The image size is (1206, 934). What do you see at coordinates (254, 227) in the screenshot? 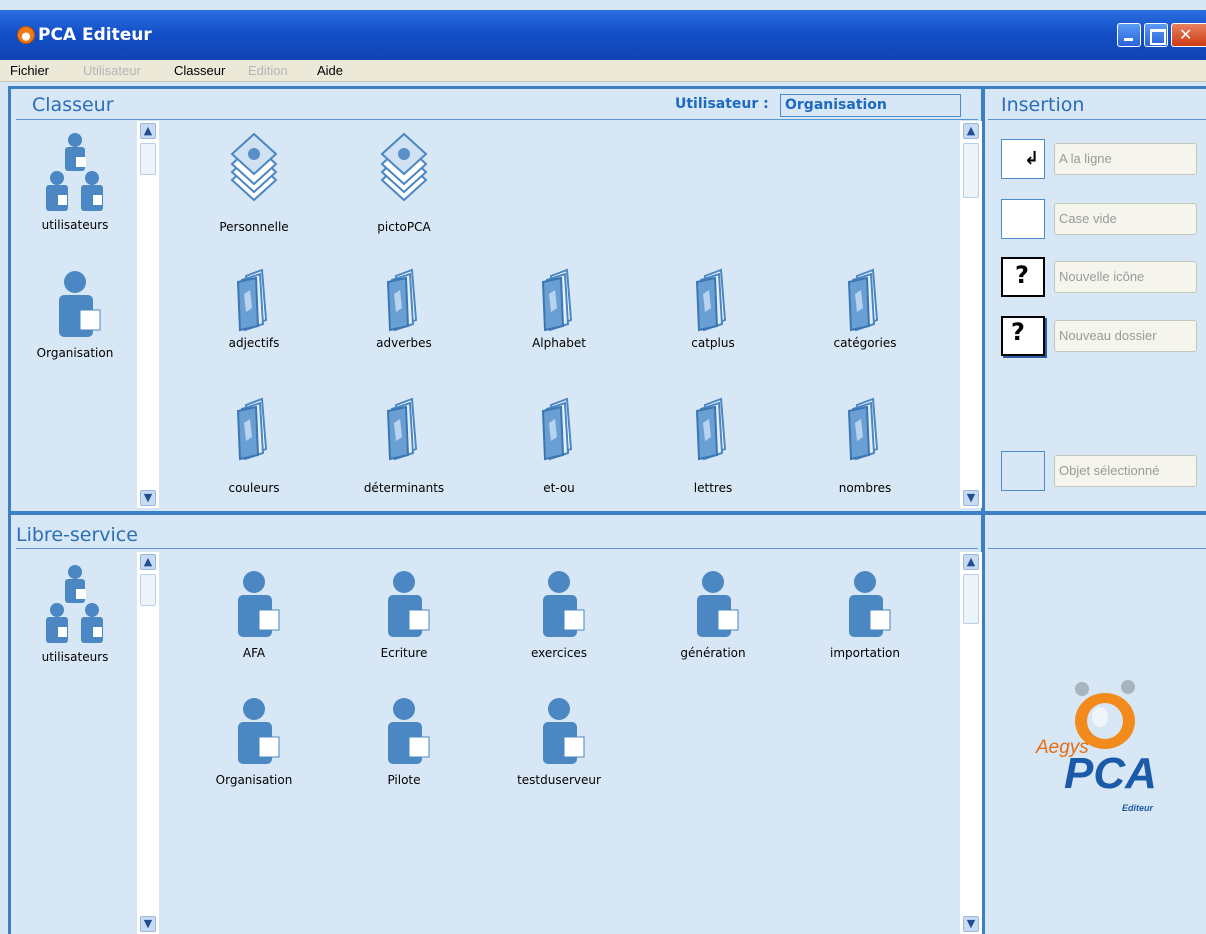
I see `item-label: Personnelle` at bounding box center [254, 227].